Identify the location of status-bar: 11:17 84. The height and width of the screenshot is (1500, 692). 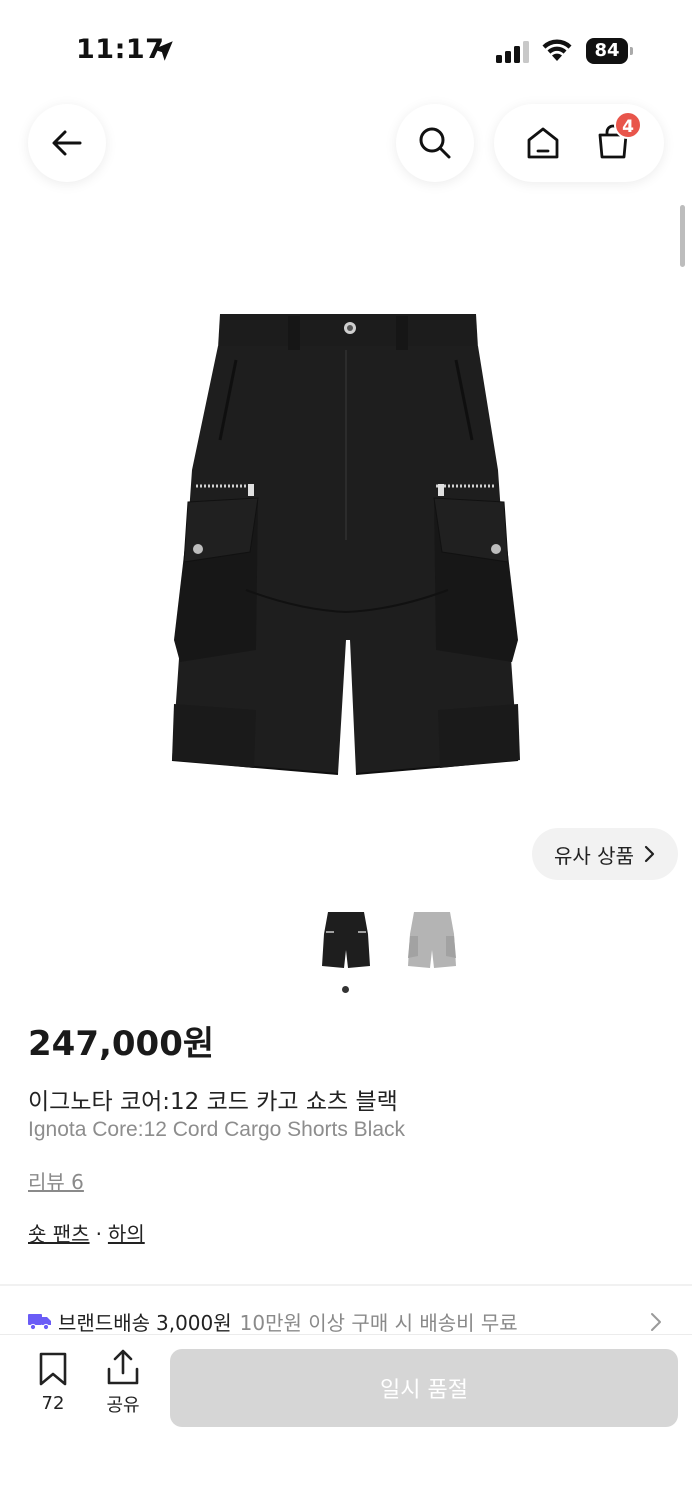
(346, 50).